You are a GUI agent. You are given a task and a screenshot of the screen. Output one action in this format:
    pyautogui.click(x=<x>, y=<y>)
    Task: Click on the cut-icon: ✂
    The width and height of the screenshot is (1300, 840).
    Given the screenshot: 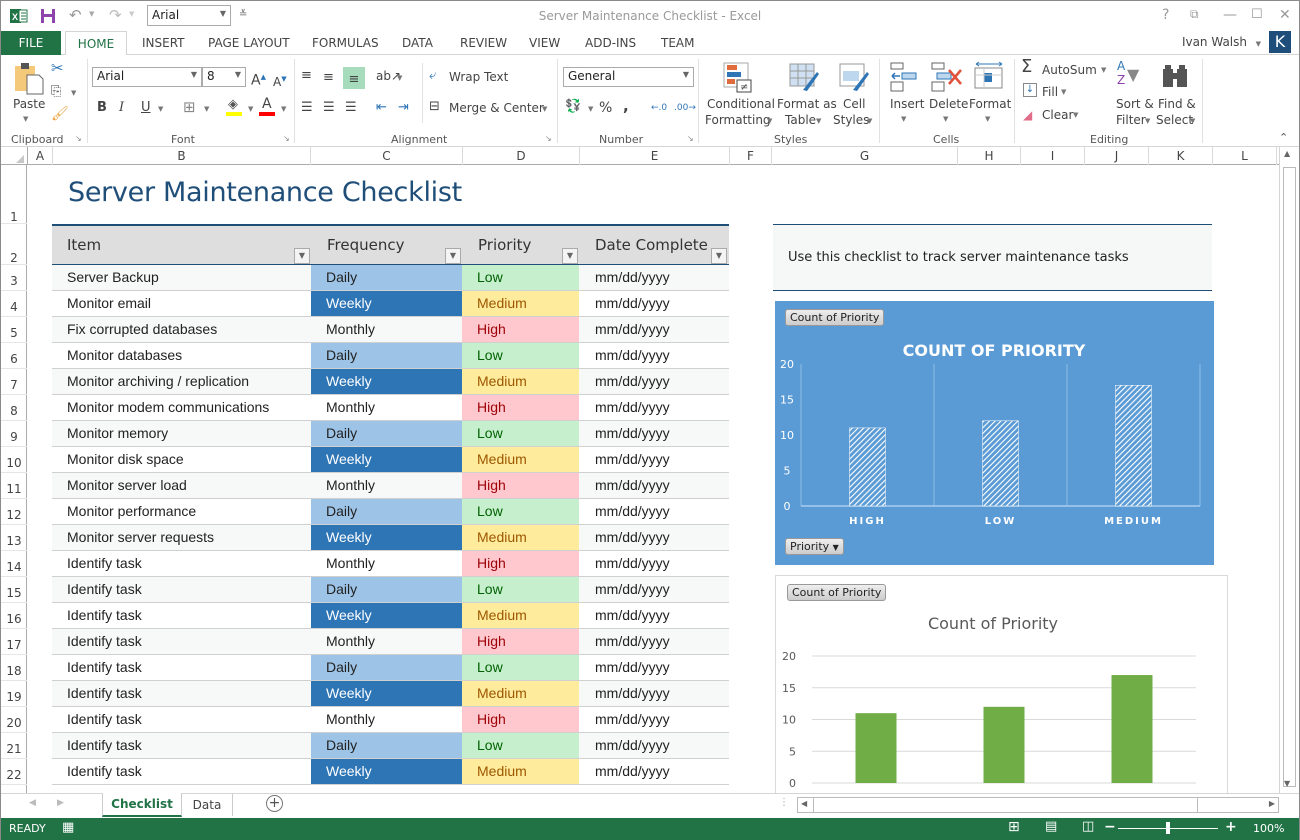 What is the action you would take?
    pyautogui.click(x=57, y=68)
    